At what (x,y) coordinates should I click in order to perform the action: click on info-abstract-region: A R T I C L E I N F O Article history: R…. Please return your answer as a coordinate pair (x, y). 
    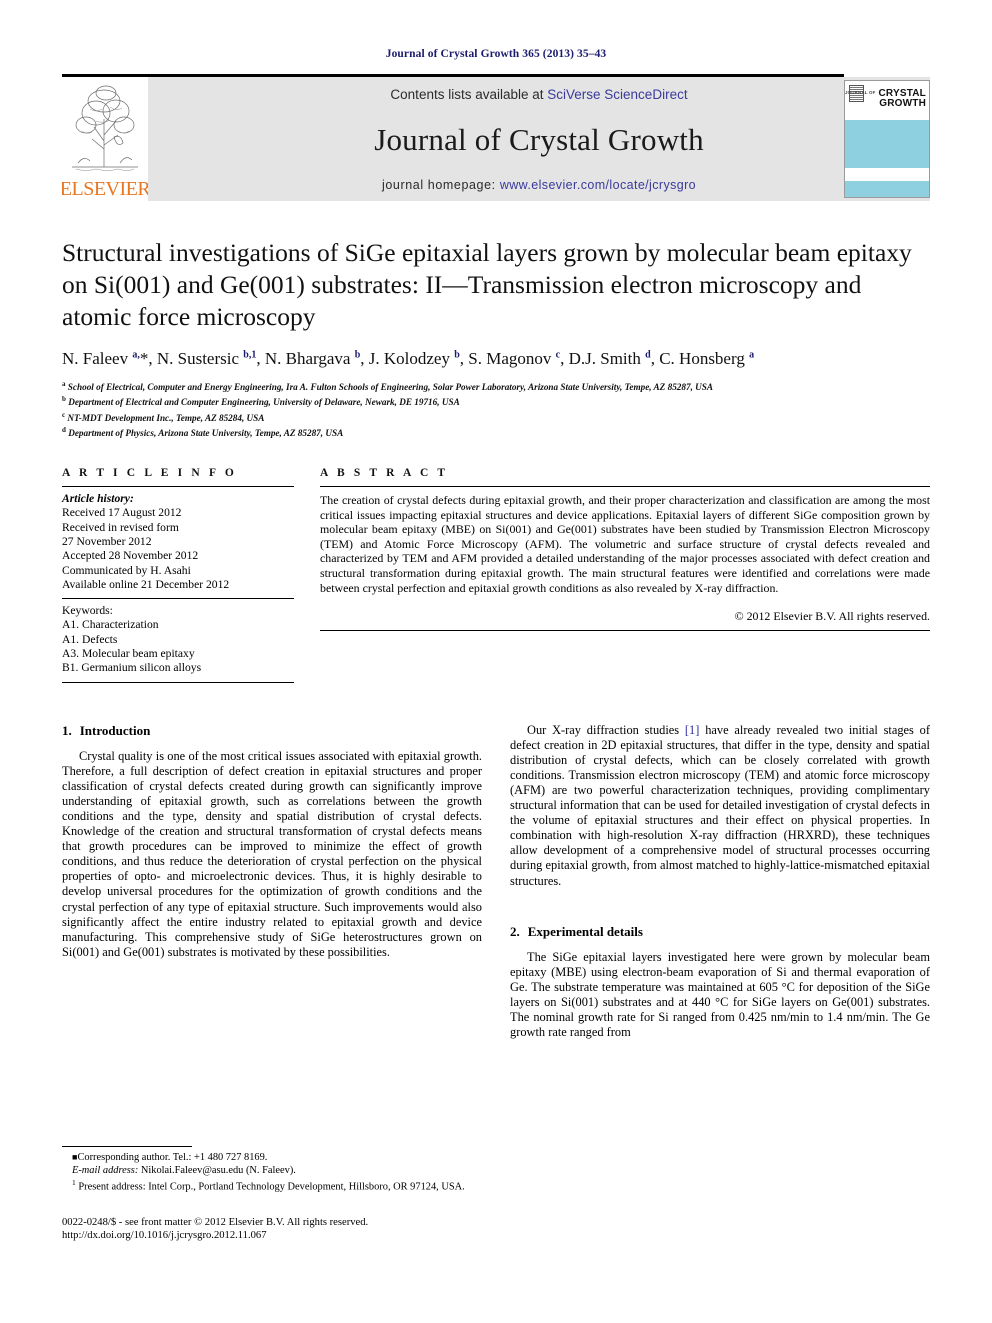
    Looking at the image, I should click on (496, 575).